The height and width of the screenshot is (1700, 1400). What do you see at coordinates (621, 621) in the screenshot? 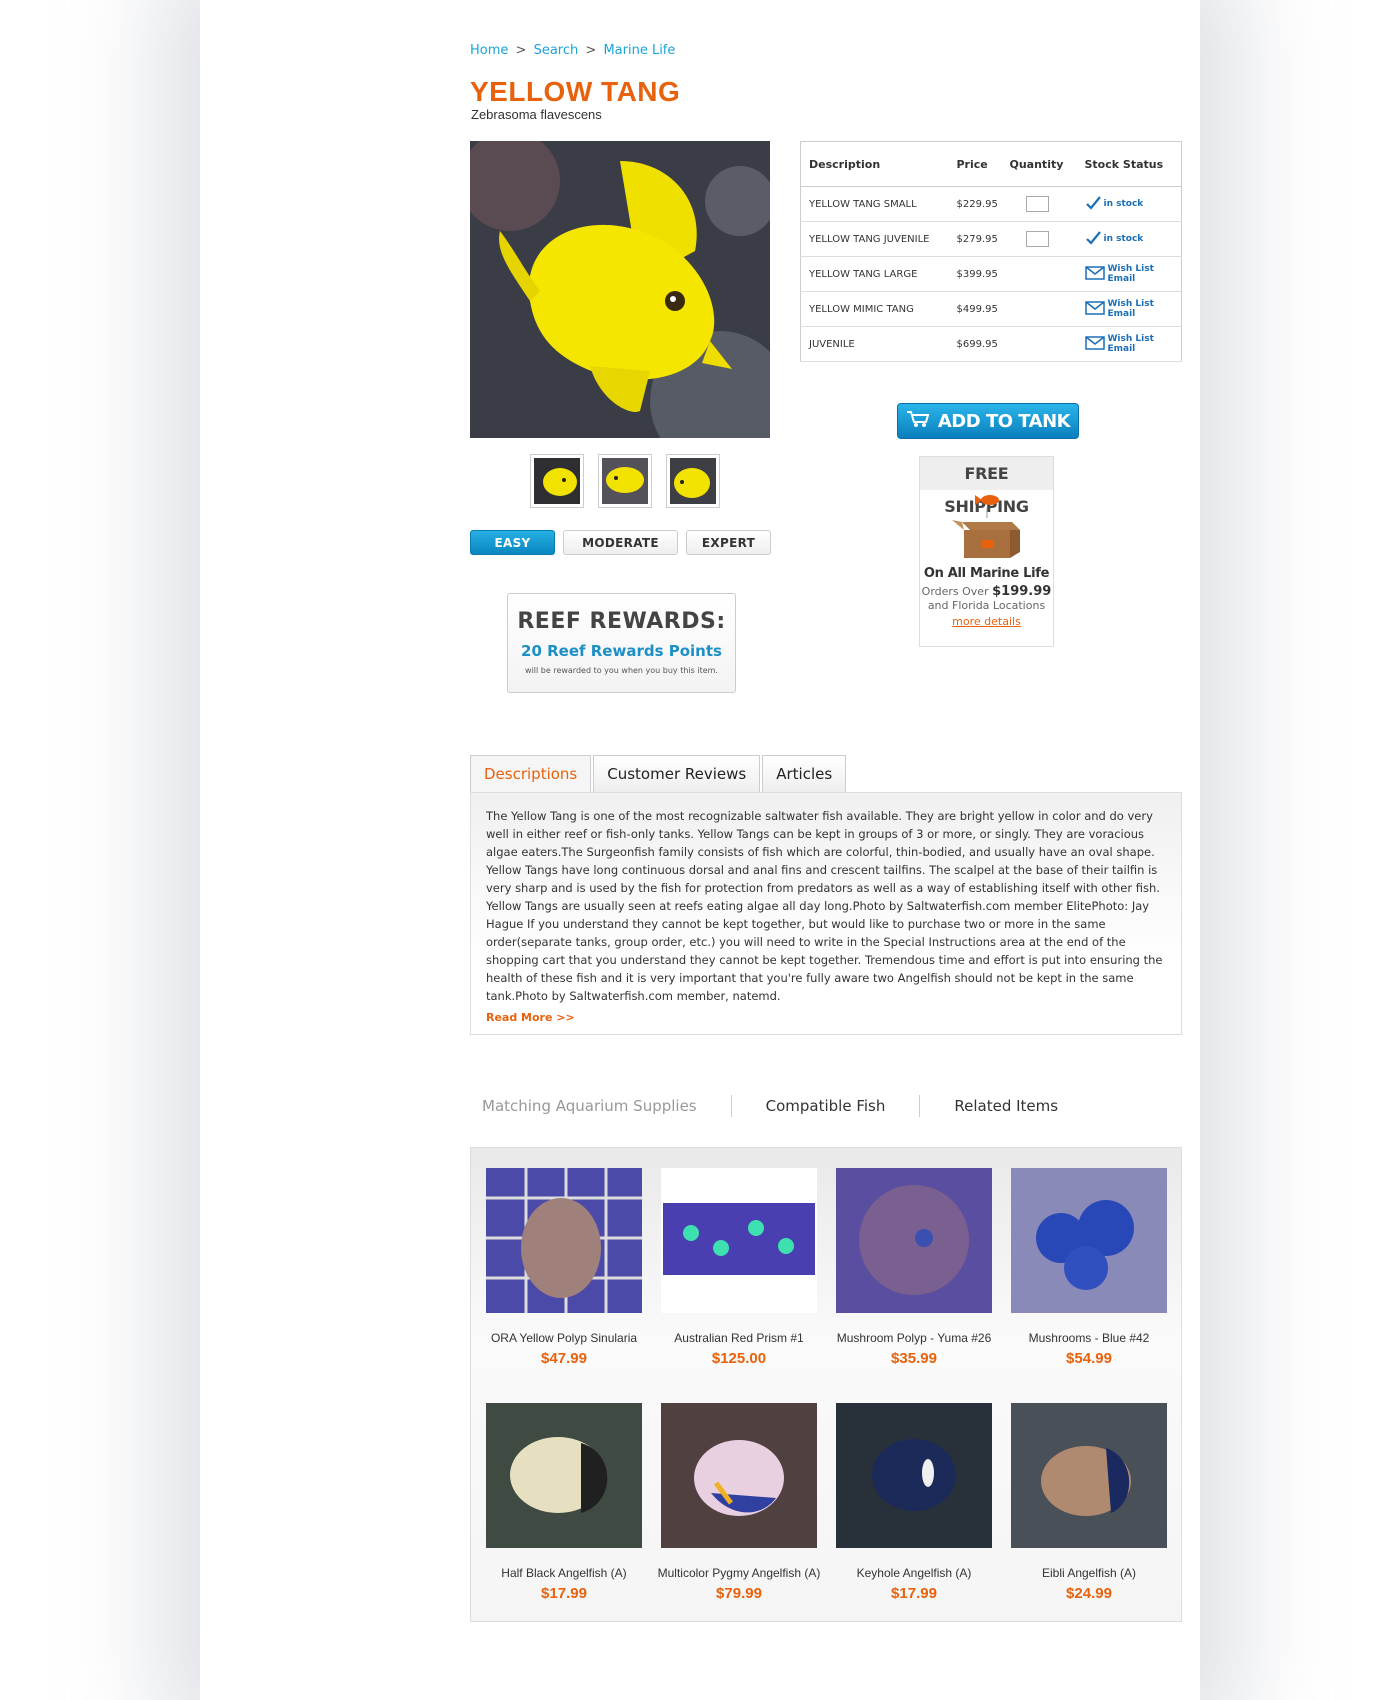
I see `reef-rewards-title: REEF REWARDS:` at bounding box center [621, 621].